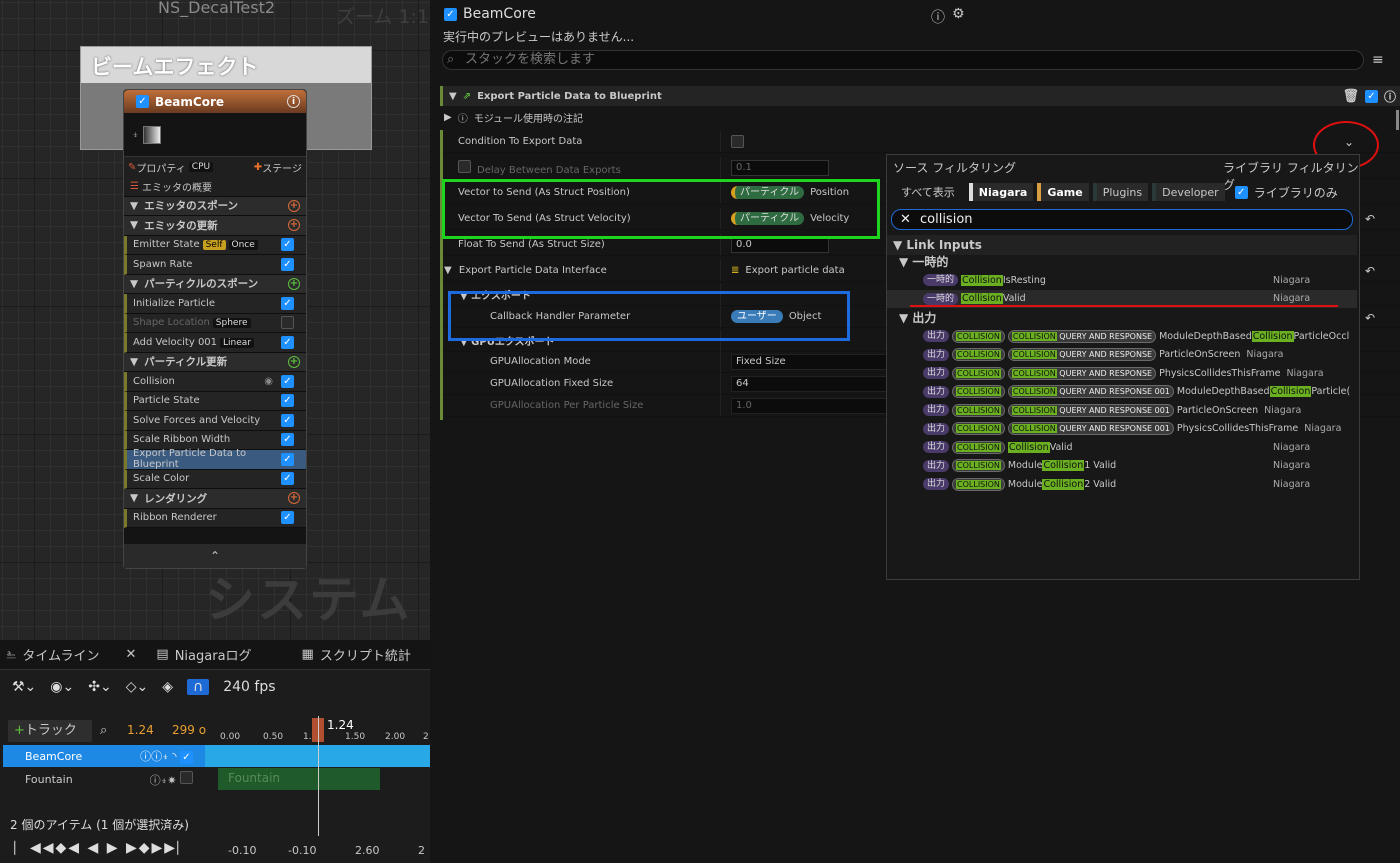  What do you see at coordinates (215, 499) in the screenshot?
I see `stack-section-item: ▼ レンダリング +` at bounding box center [215, 499].